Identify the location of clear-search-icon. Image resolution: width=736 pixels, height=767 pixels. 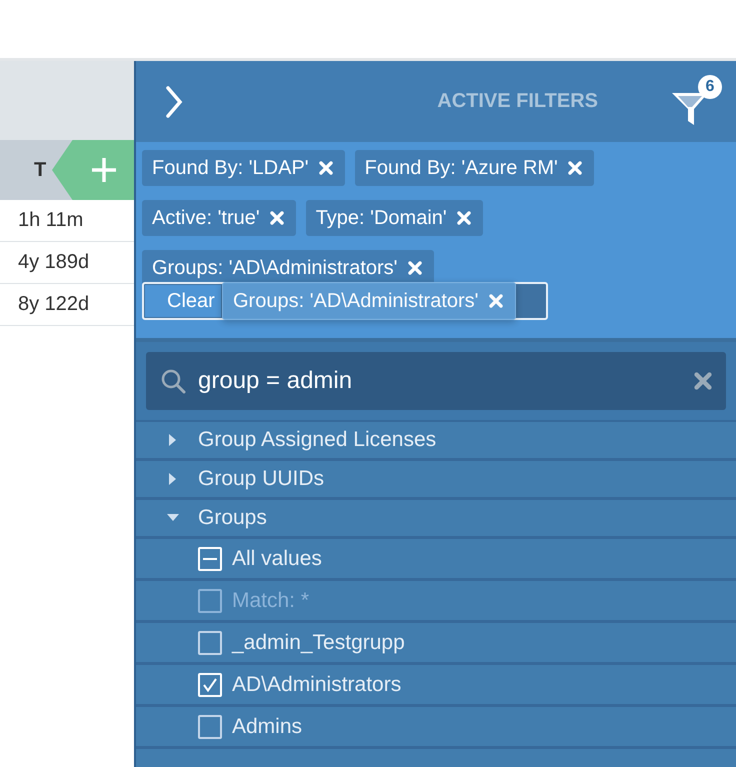
(703, 381).